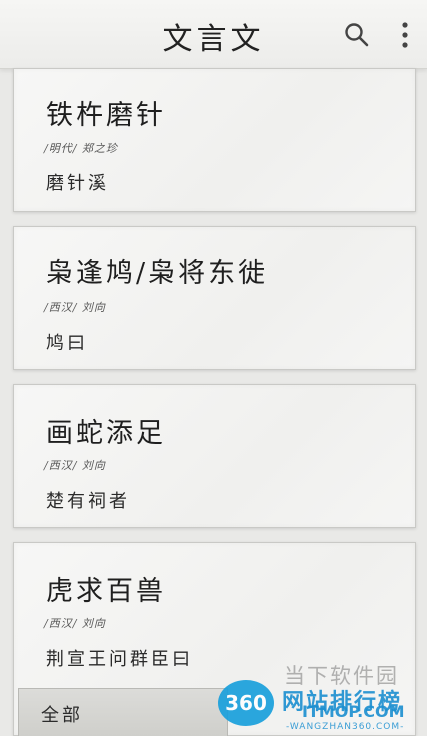  What do you see at coordinates (345, 727) in the screenshot?
I see `watermark-url: -WANGZHAN360.COM-` at bounding box center [345, 727].